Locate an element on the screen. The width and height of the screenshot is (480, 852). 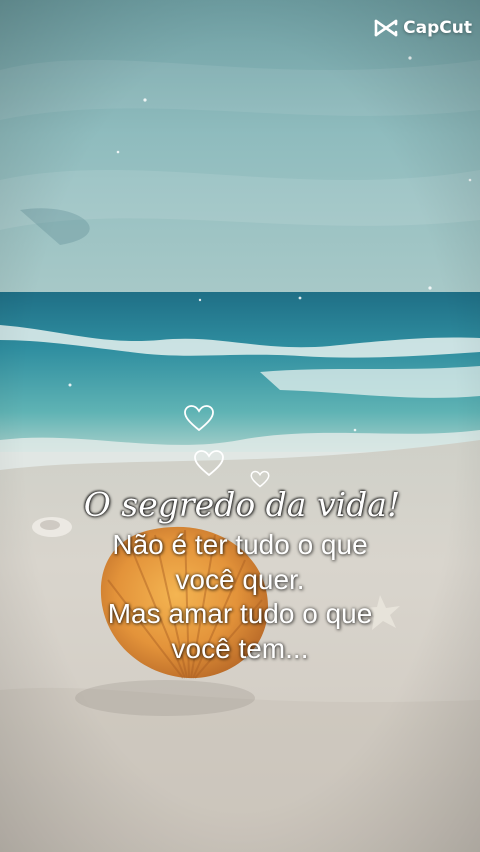
capcut-watermark: CapCut is located at coordinates (423, 28).